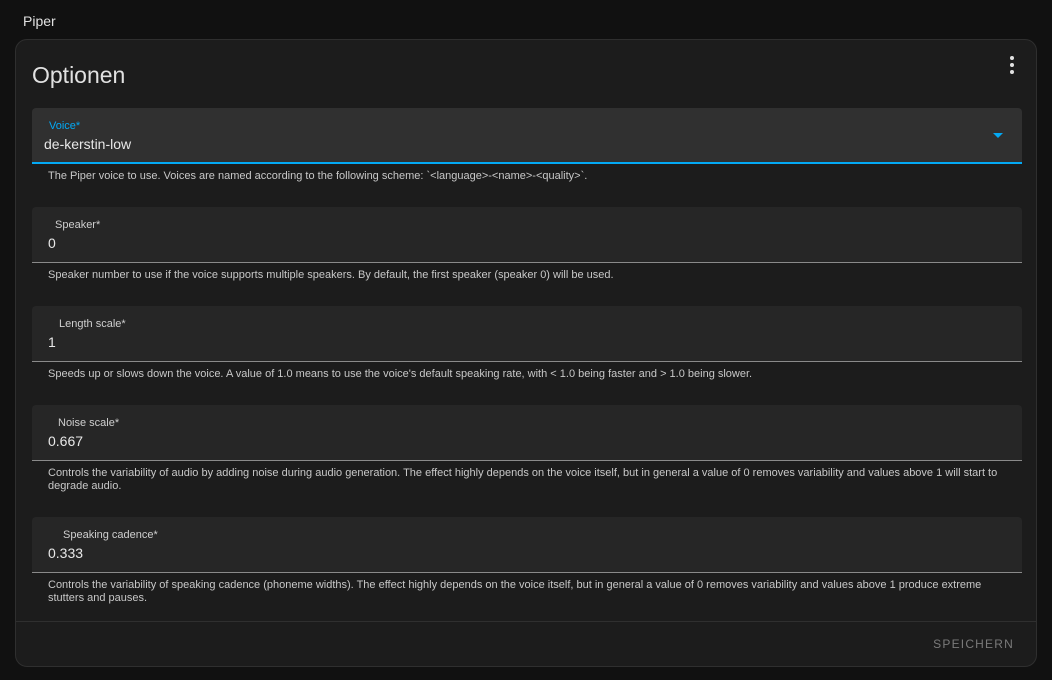 Image resolution: width=1052 pixels, height=680 pixels. I want to click on noise-scale-field: Noise scale* 0.667, so click(527, 433).